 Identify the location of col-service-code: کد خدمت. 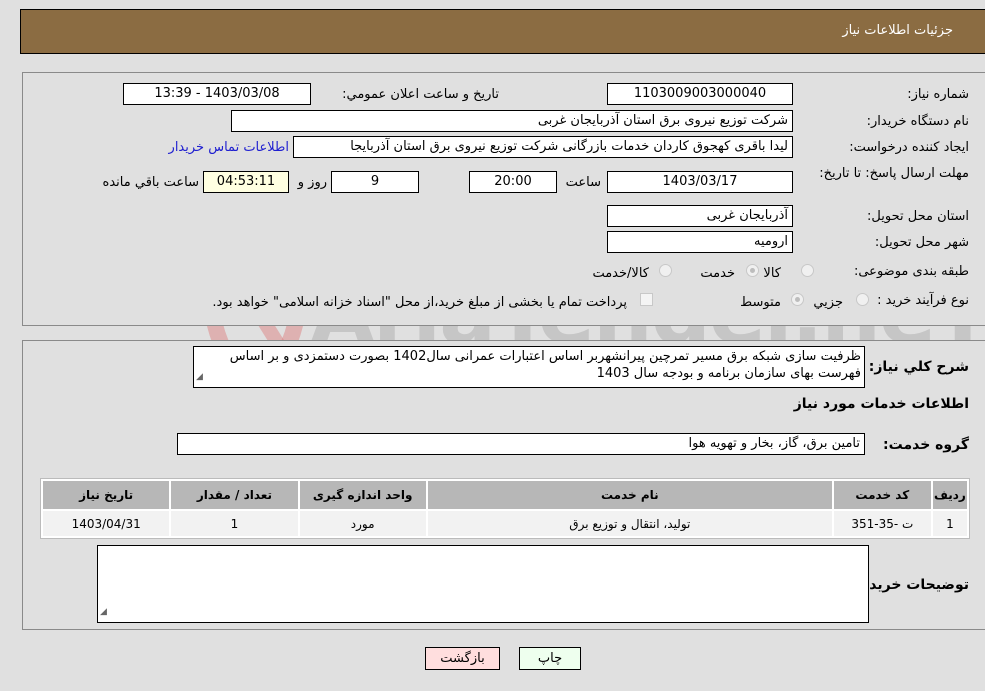
(882, 495).